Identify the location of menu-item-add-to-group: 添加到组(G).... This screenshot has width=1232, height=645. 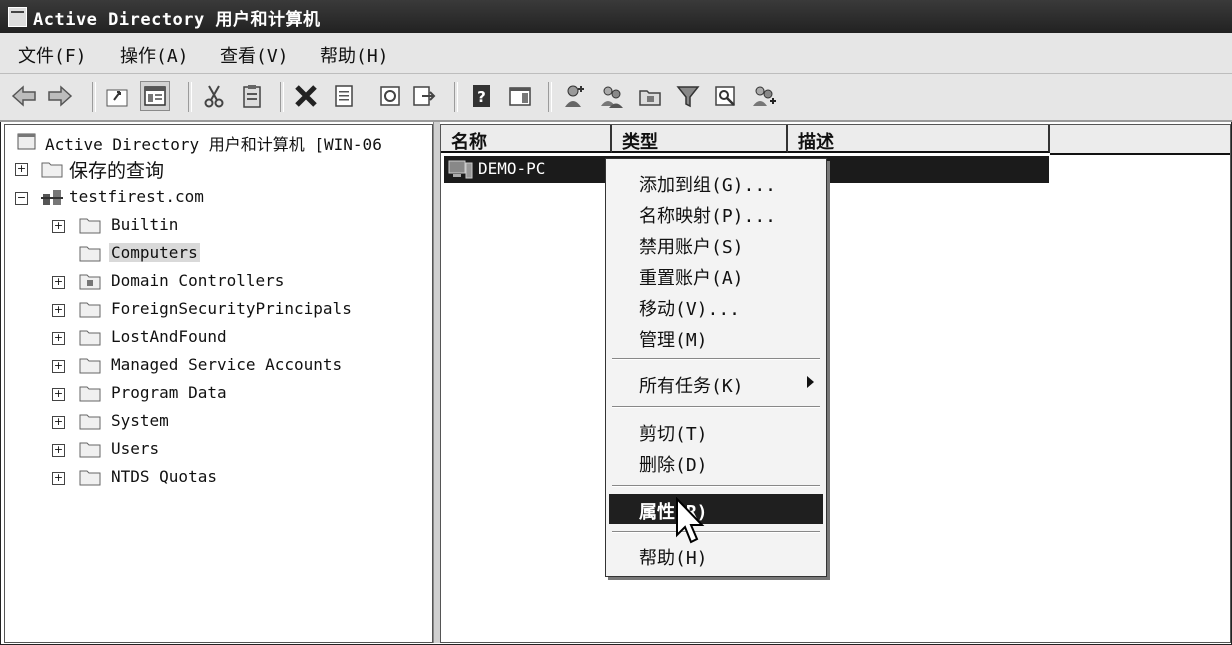
(716, 182).